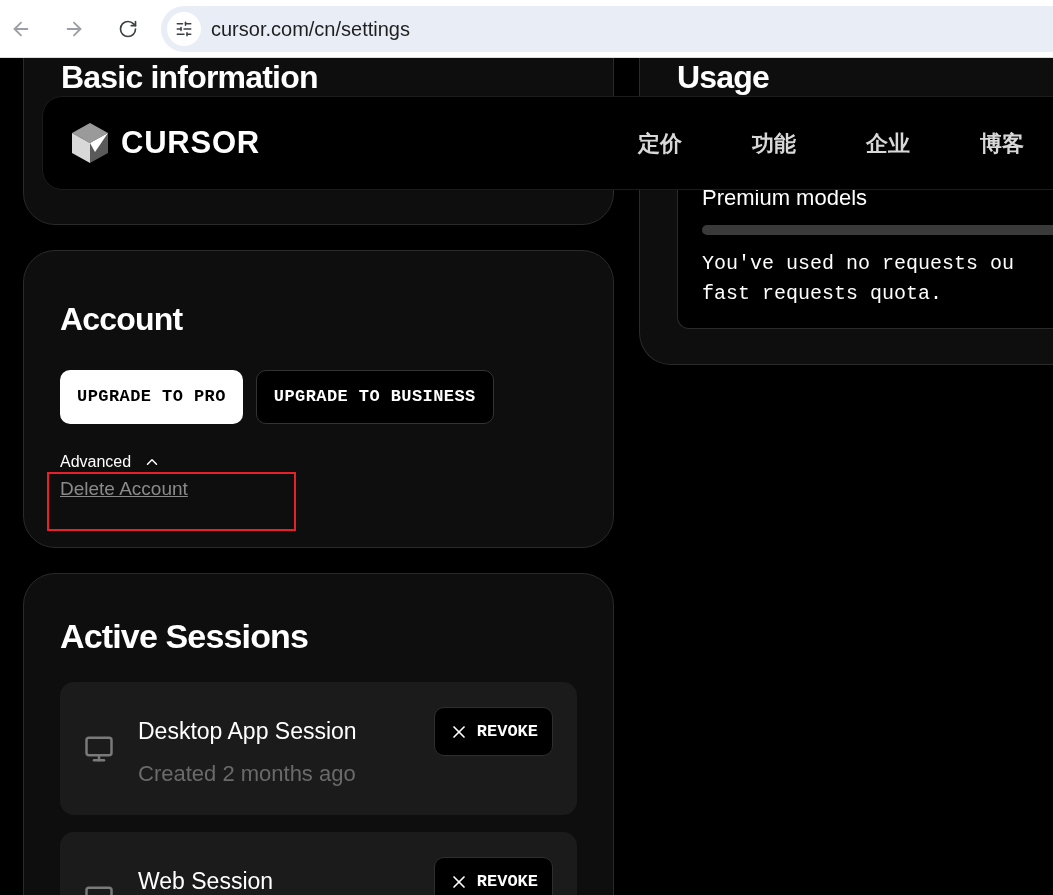 This screenshot has width=1053, height=895. What do you see at coordinates (90, 143) in the screenshot?
I see `cube-logo-icon` at bounding box center [90, 143].